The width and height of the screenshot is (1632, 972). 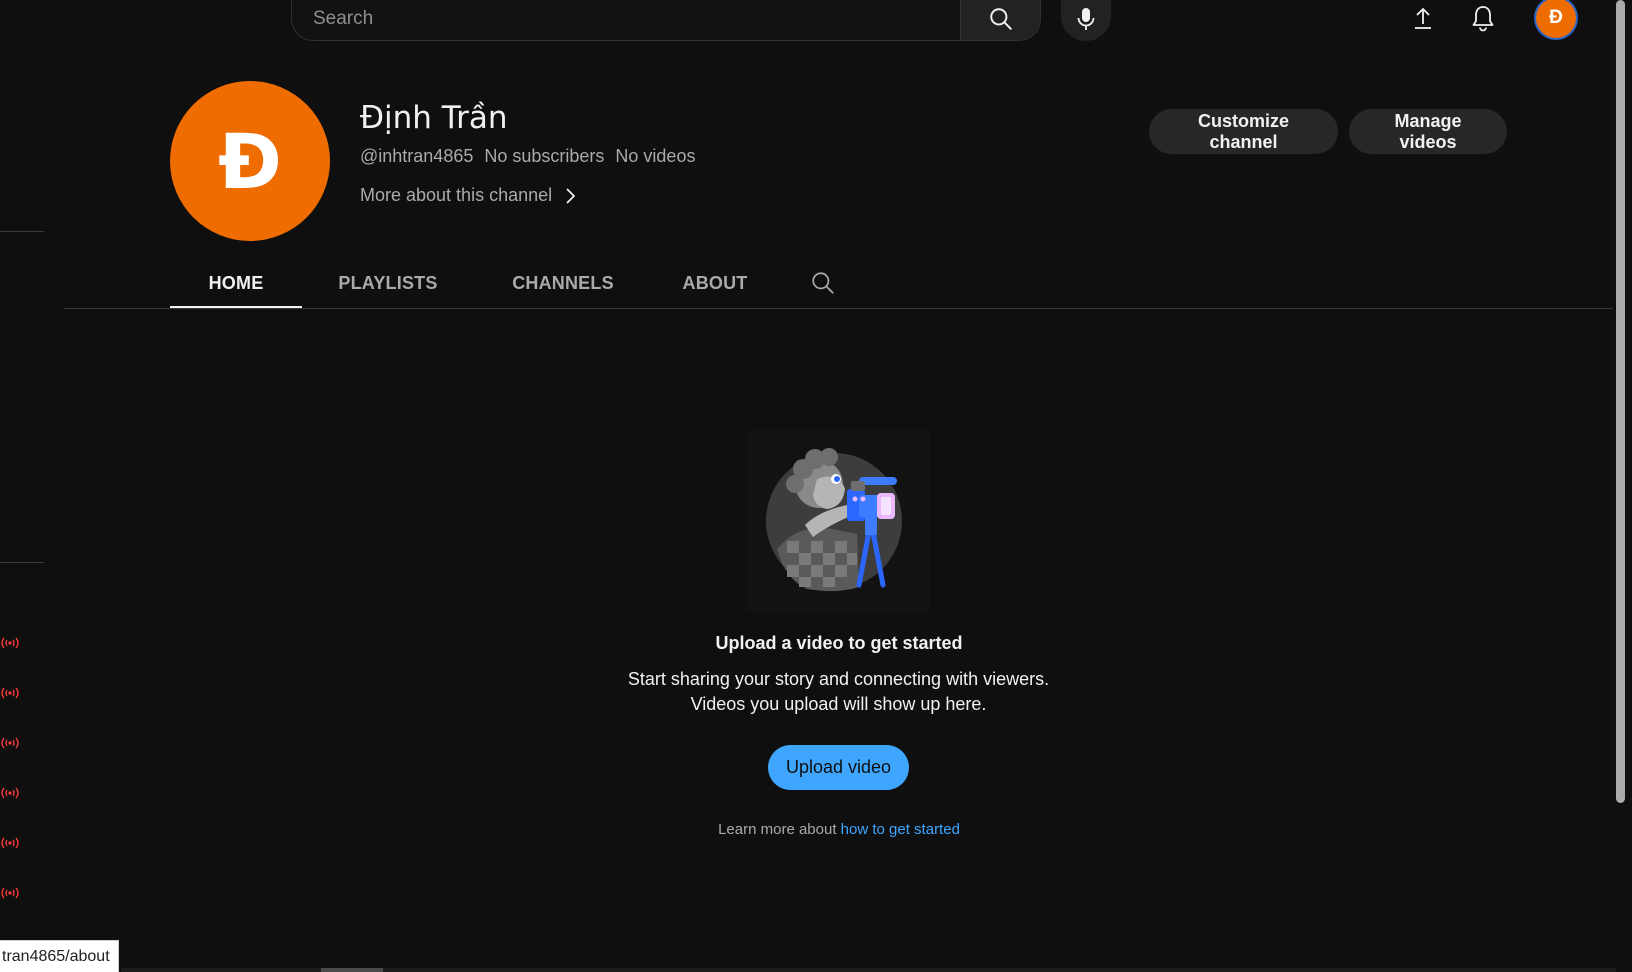 I want to click on notifications-button, so click(x=1483, y=18).